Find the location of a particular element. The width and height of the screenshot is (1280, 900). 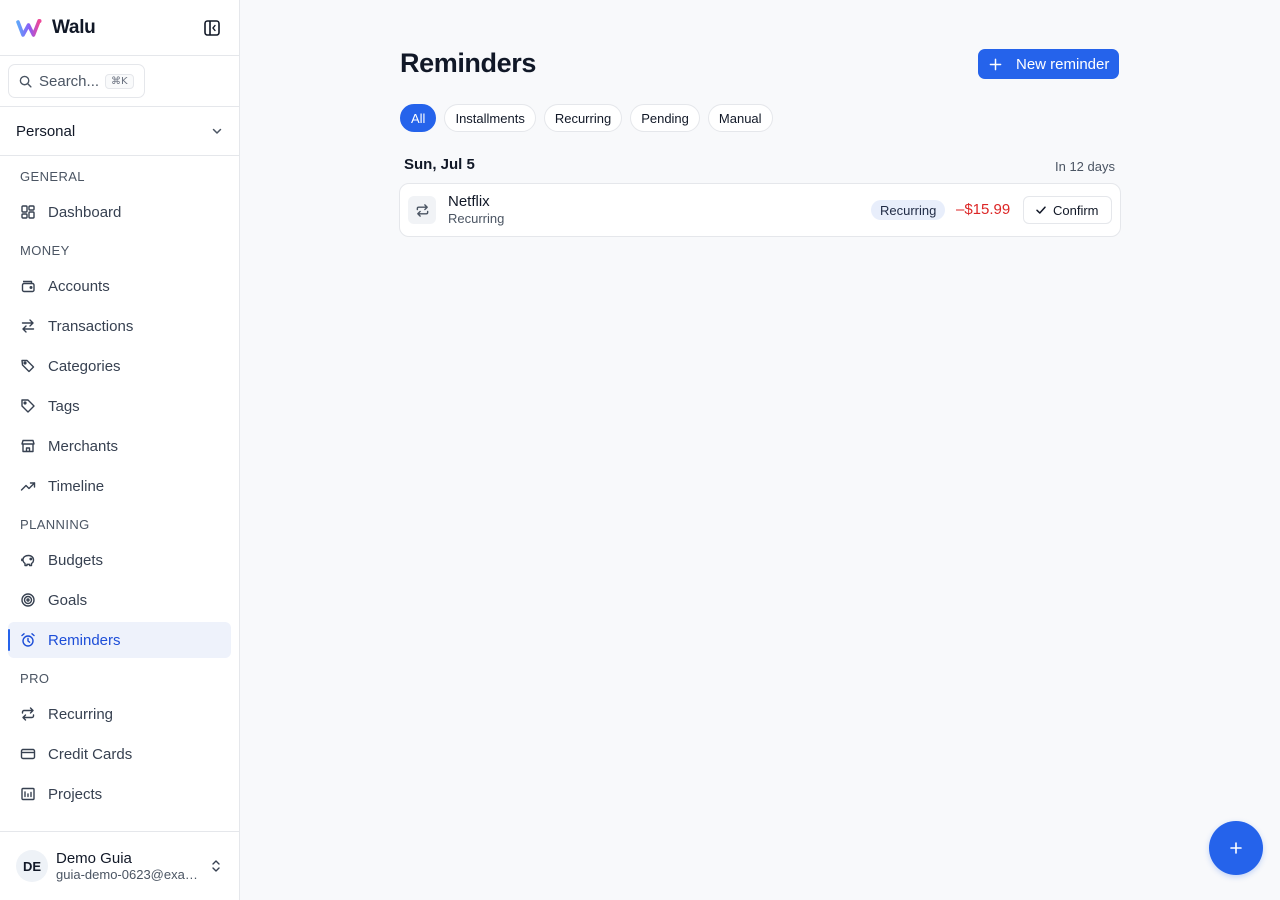

sidebar-item-label: Recurring is located at coordinates (81, 714).